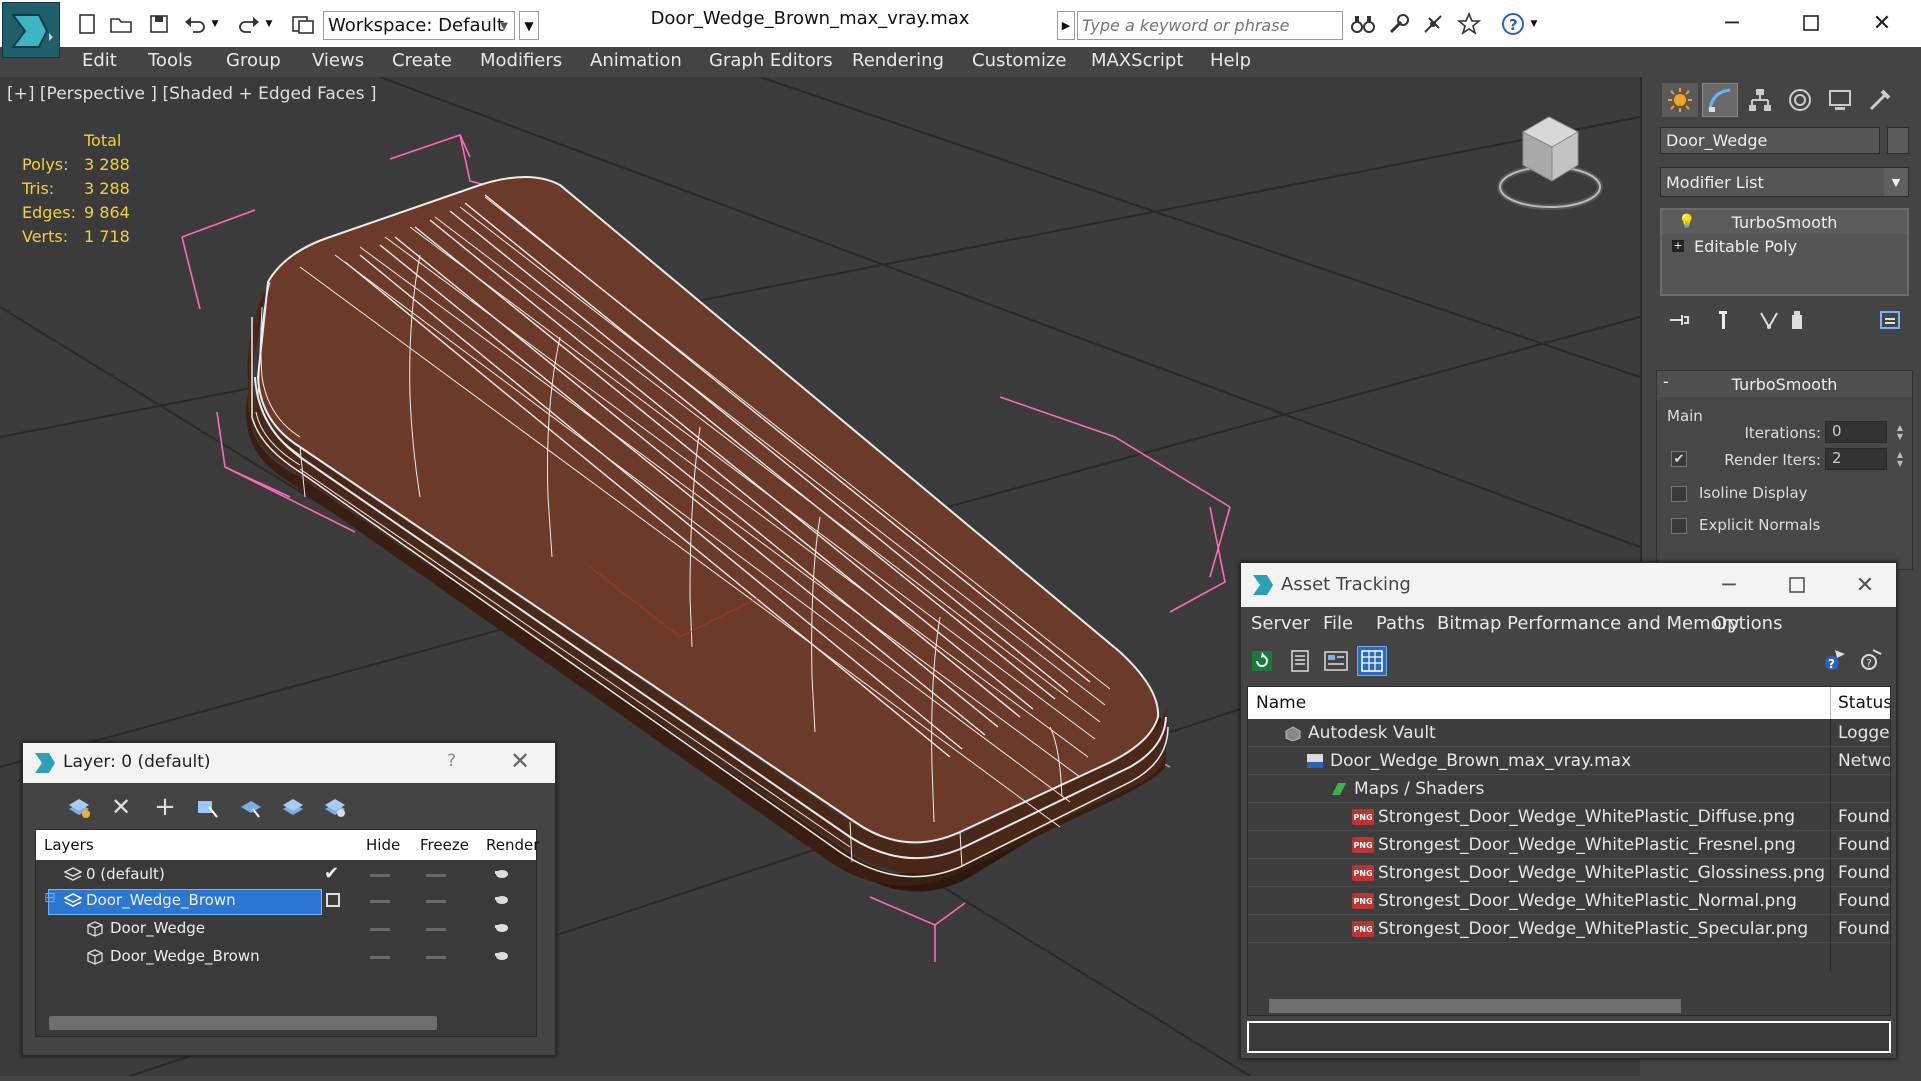  Describe the element at coordinates (1864, 703) in the screenshot. I see `column-status: Status` at that location.